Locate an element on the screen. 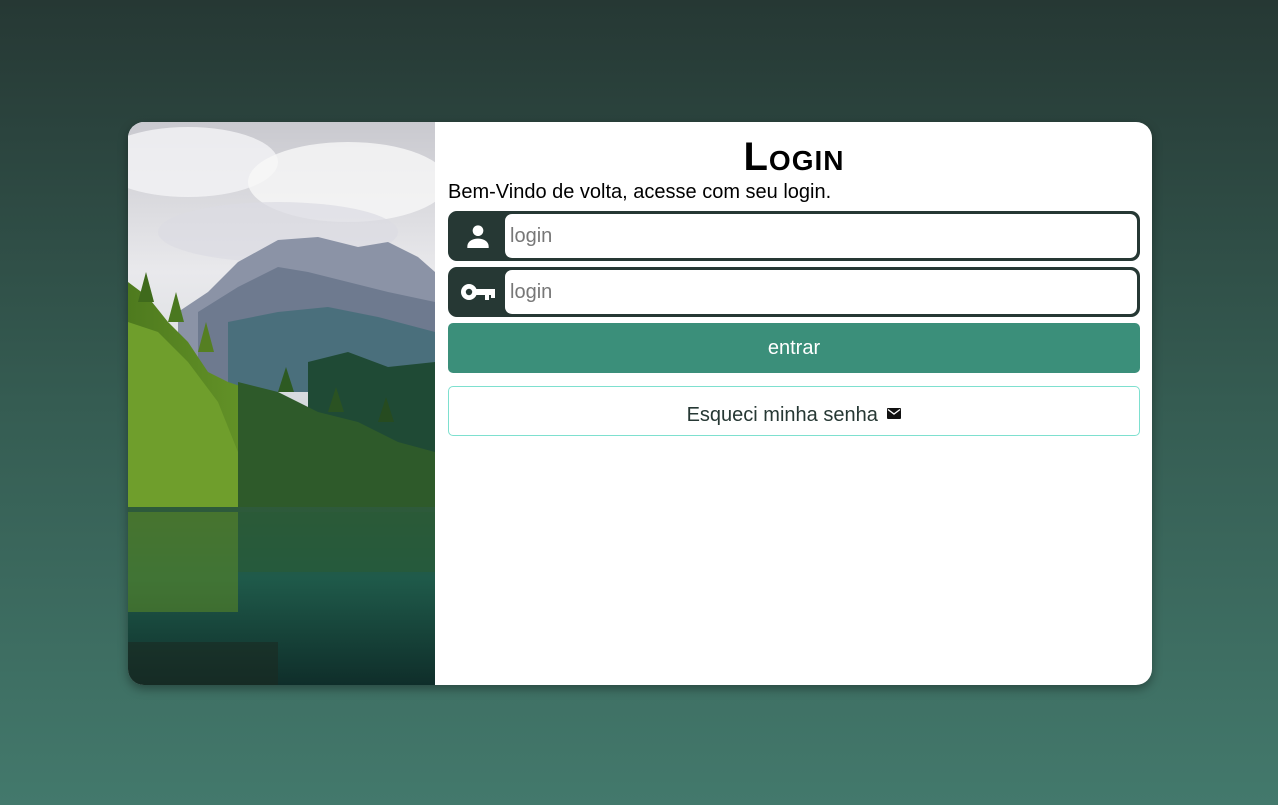 This screenshot has width=1278, height=805. forgot-password-button: Esqueci minha senha is located at coordinates (794, 411).